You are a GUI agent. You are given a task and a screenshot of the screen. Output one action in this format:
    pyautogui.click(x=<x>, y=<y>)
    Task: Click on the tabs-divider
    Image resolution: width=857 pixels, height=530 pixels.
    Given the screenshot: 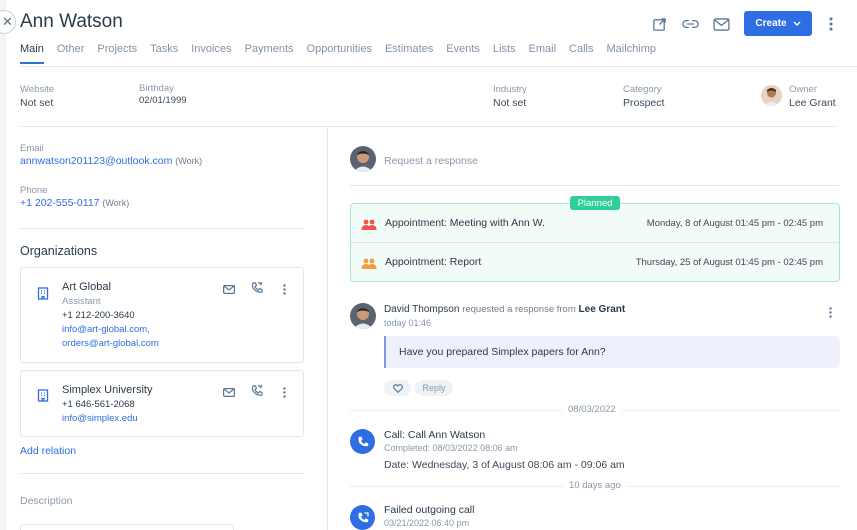 What is the action you would take?
    pyautogui.click(x=438, y=66)
    